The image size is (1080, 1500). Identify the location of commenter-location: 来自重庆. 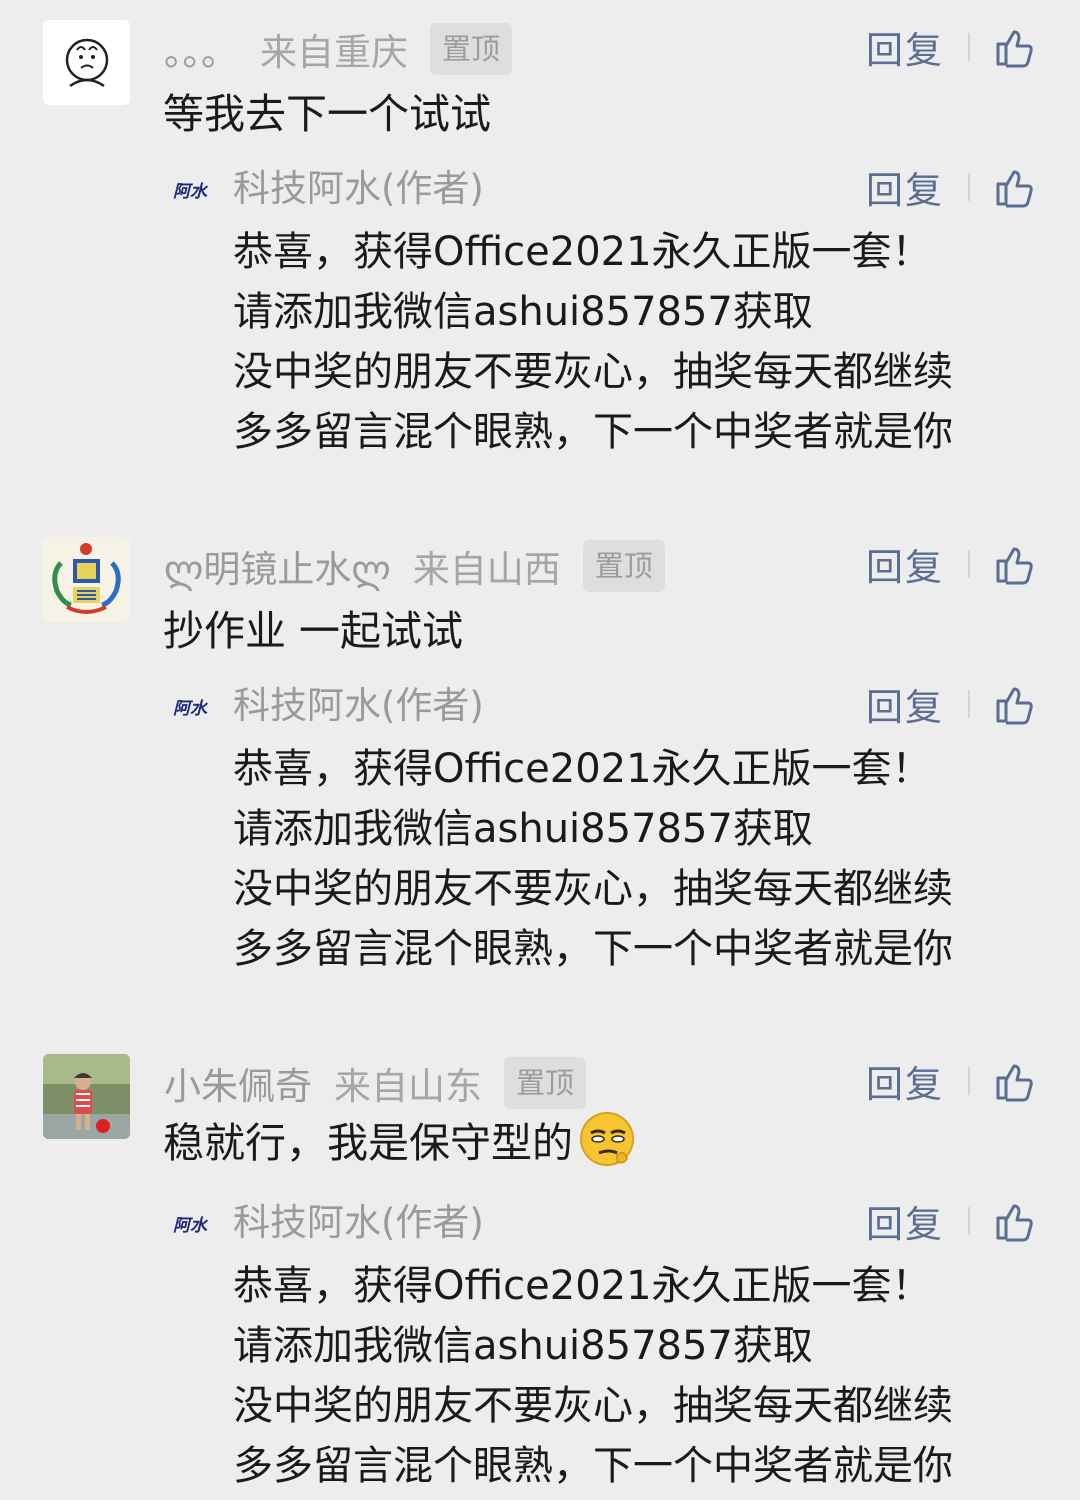
(334, 52).